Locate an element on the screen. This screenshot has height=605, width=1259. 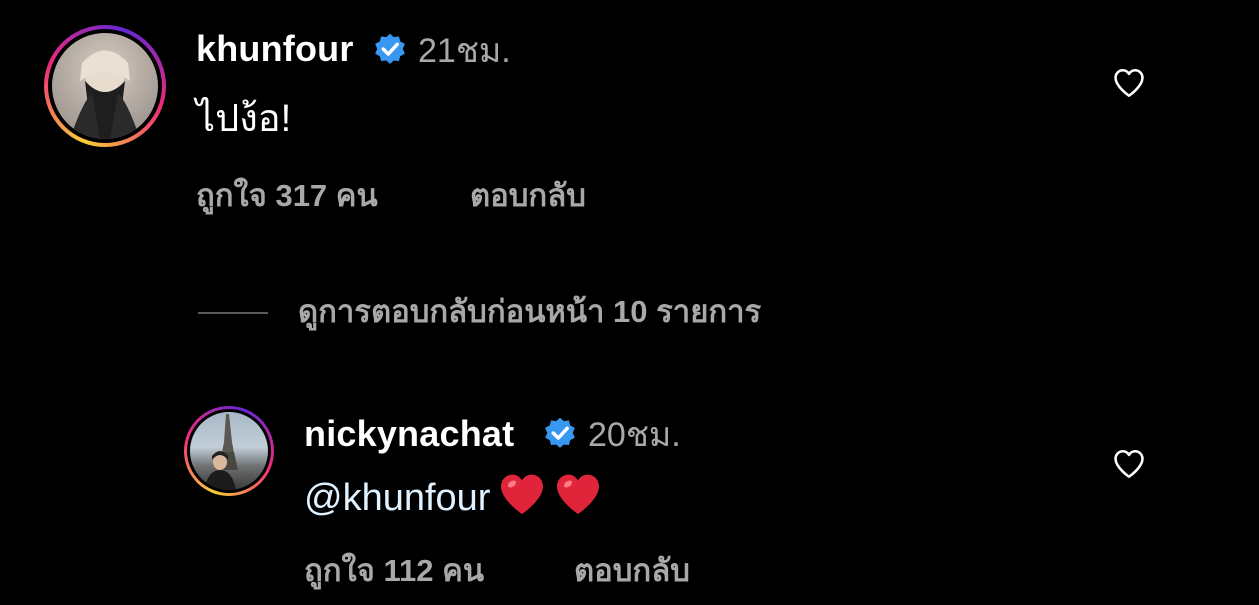
replies-divider is located at coordinates (233, 313).